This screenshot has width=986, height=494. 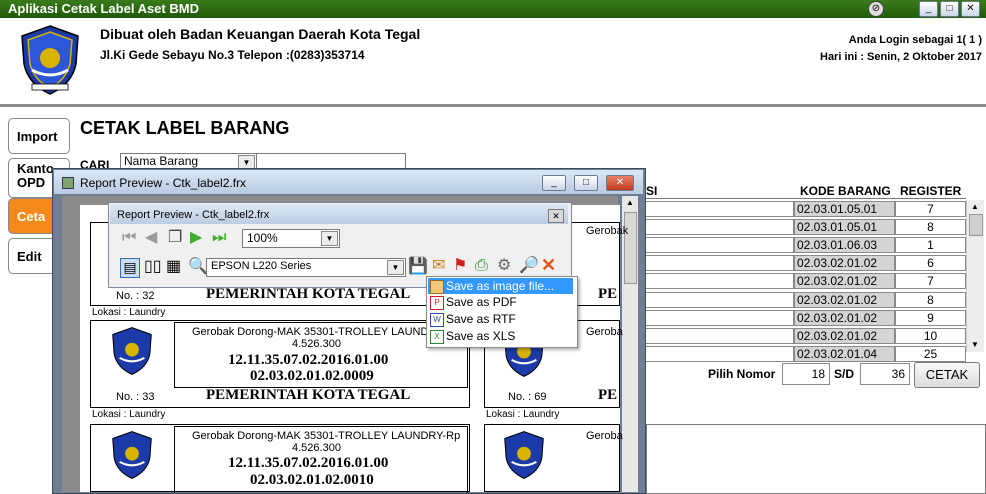 I want to click on table-cell-register: 10, so click(x=930, y=335).